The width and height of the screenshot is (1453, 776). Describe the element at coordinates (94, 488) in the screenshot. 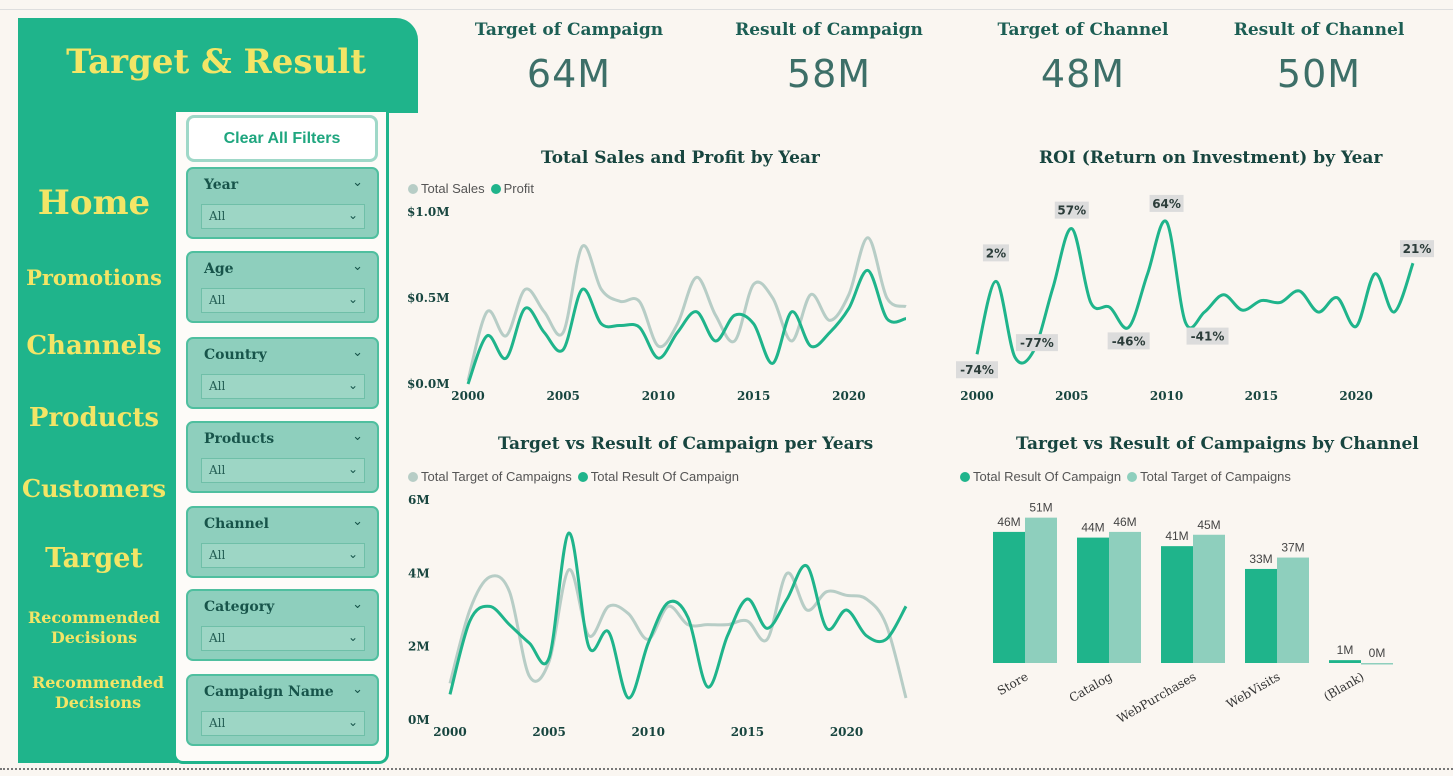

I see `nav-customers: Customers` at that location.